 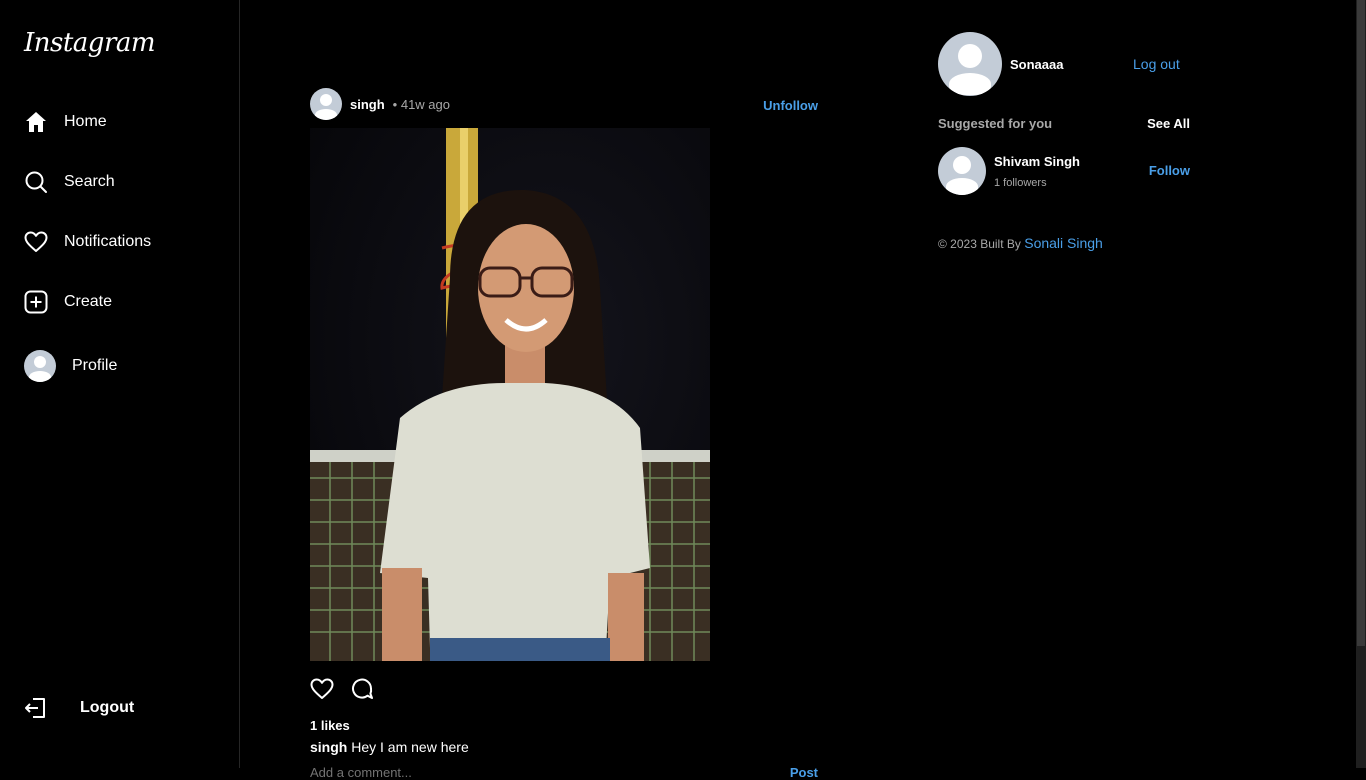 What do you see at coordinates (1037, 161) in the screenshot?
I see `suggestion-name: Shivam Singh` at bounding box center [1037, 161].